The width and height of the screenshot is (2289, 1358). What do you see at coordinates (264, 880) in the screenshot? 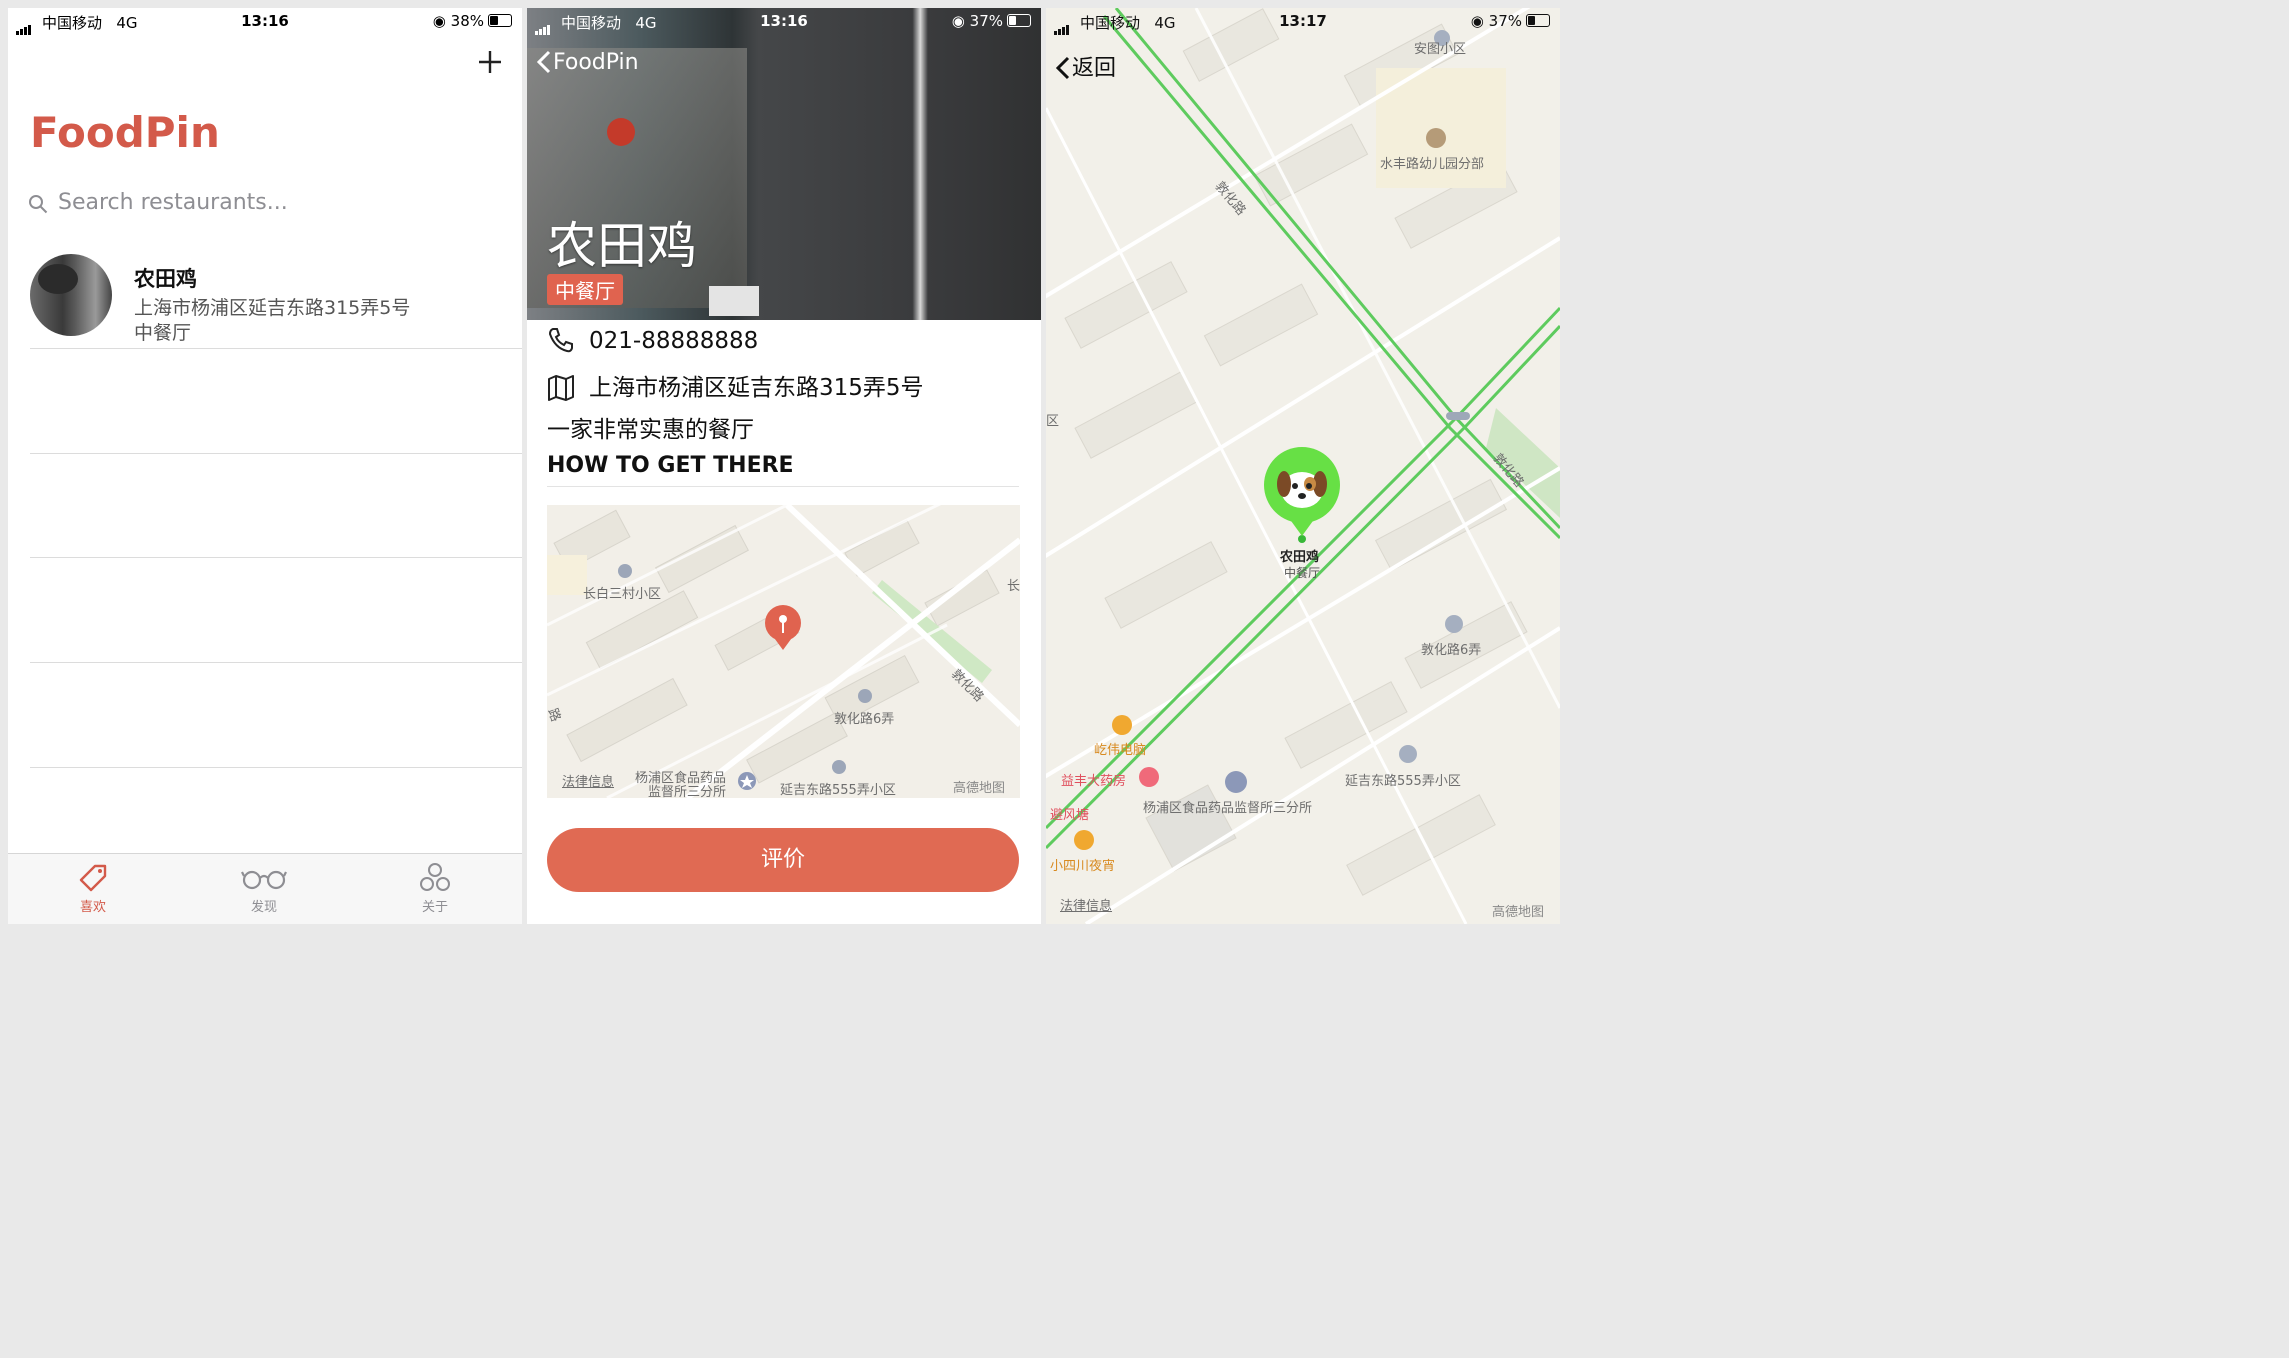
I see `glasses-icon` at bounding box center [264, 880].